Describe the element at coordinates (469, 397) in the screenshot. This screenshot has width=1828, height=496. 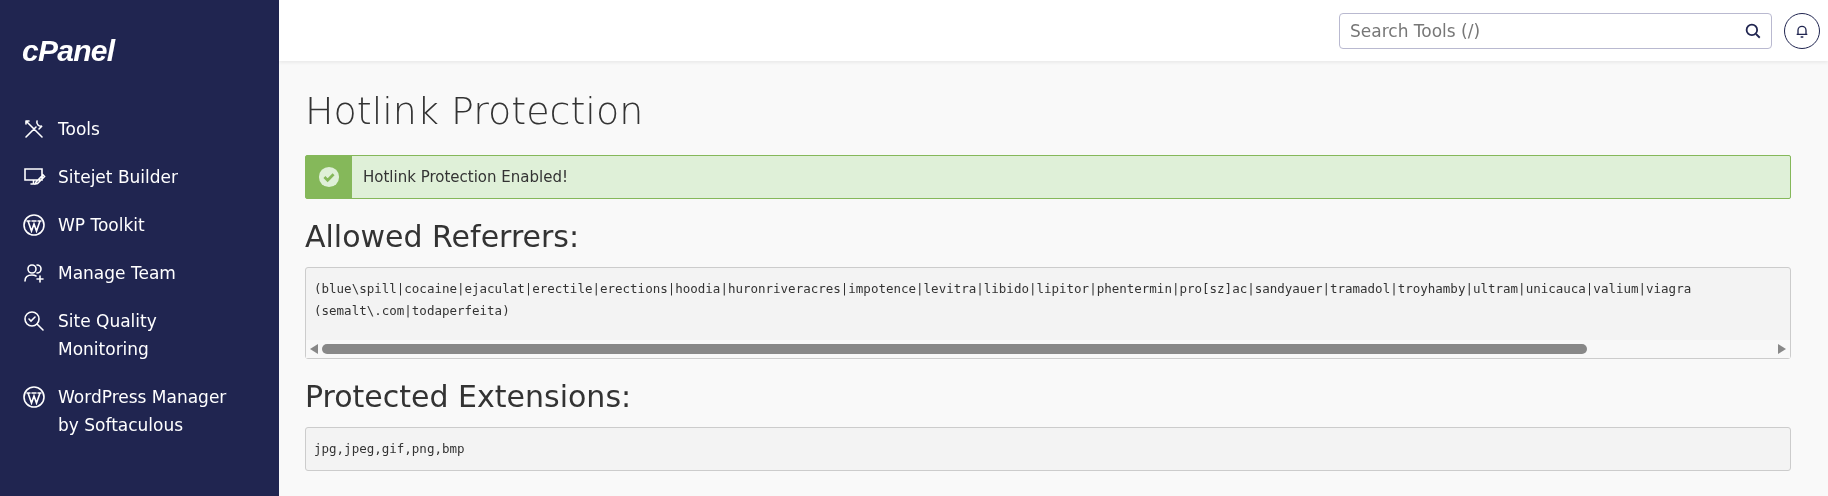
I see `section-heading: Protected Extensions:` at that location.